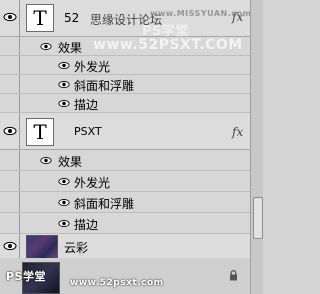  I want to click on watermark: PS学堂, so click(26, 276).